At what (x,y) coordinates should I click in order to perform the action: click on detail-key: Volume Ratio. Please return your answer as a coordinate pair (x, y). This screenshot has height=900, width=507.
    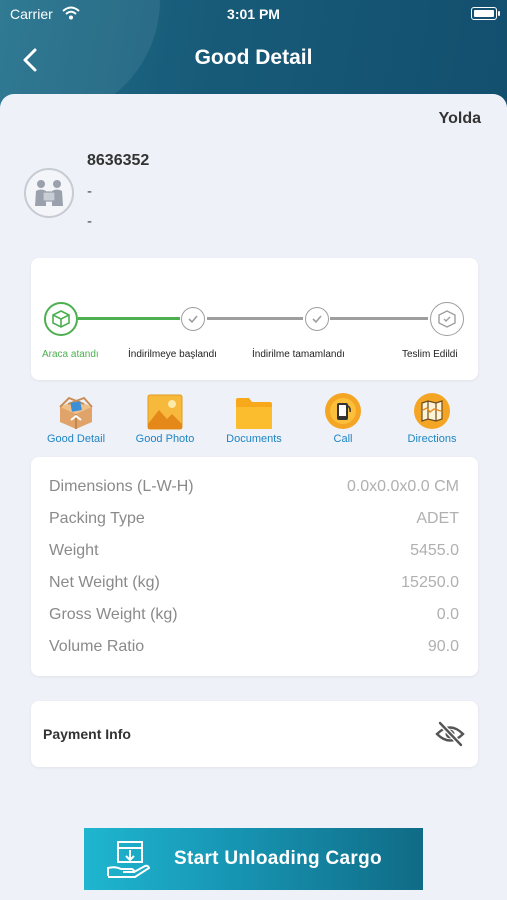
    Looking at the image, I should click on (97, 646).